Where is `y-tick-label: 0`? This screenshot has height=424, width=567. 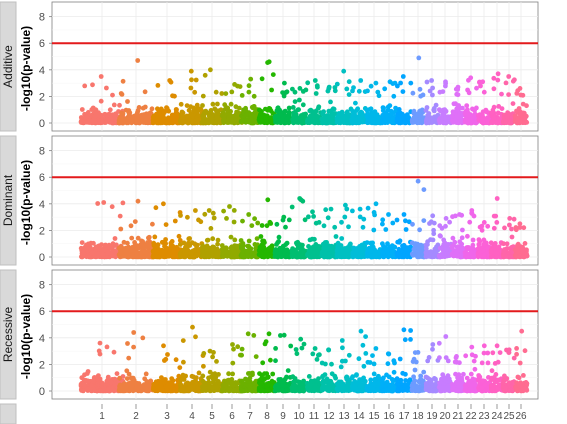
y-tick-label: 0 is located at coordinates (42, 392).